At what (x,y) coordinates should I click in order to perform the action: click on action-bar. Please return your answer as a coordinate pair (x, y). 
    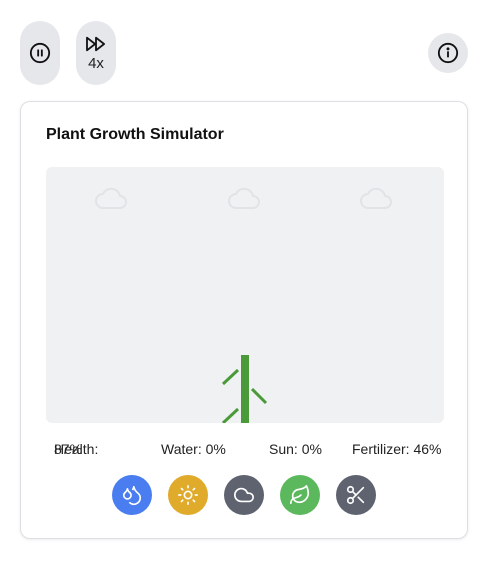
    Looking at the image, I should click on (245, 495).